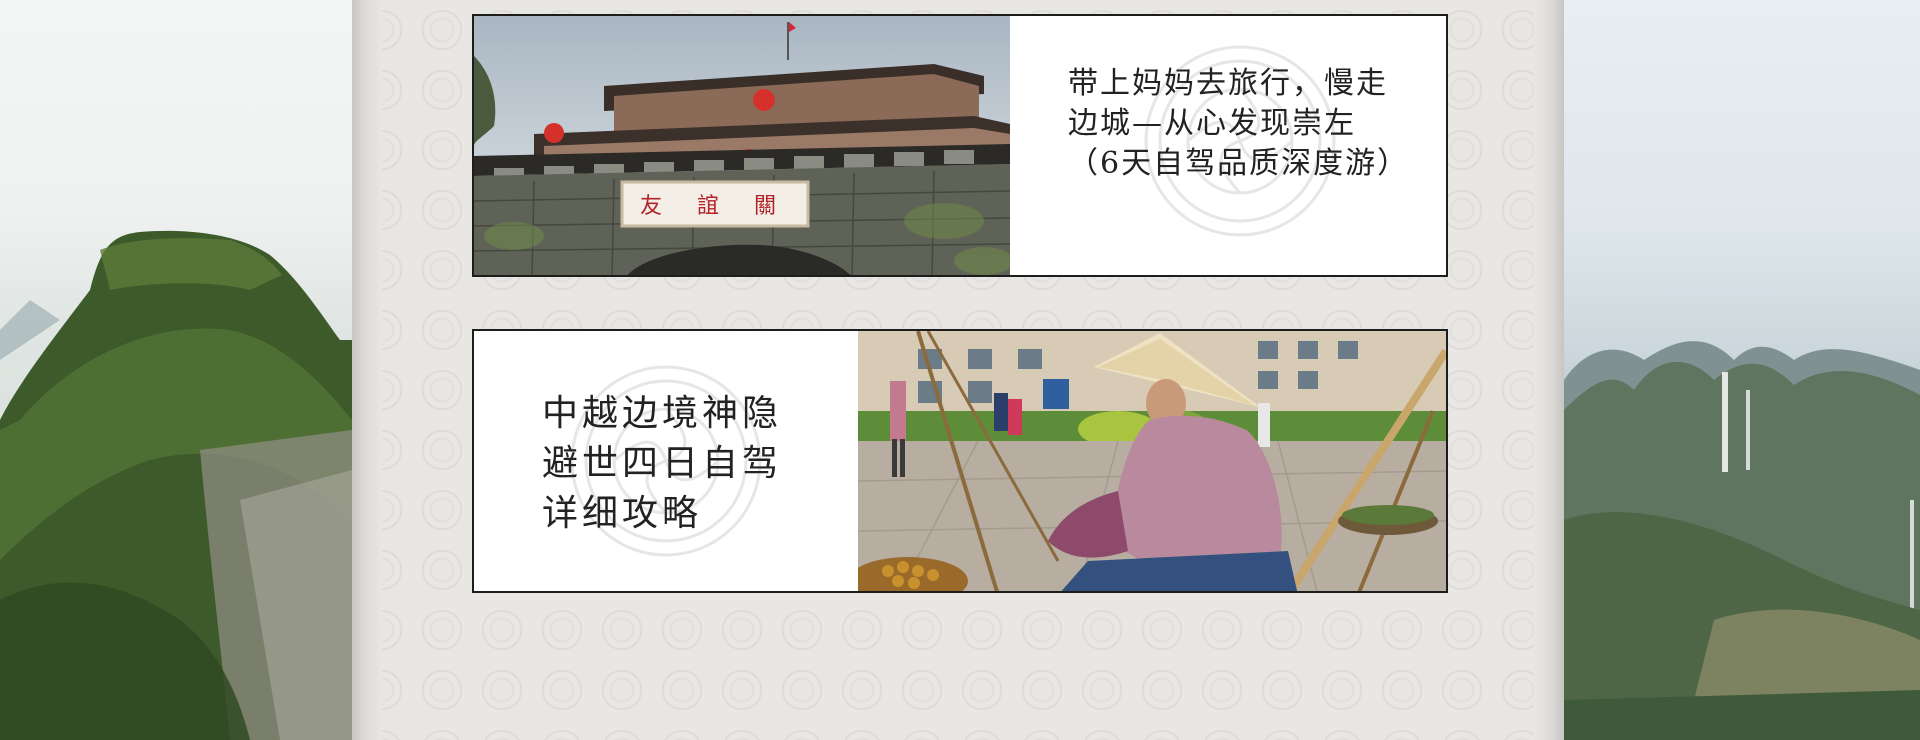 This screenshot has width=1920, height=740. Describe the element at coordinates (176, 485) in the screenshot. I see `karst-mountain-left-image` at that location.